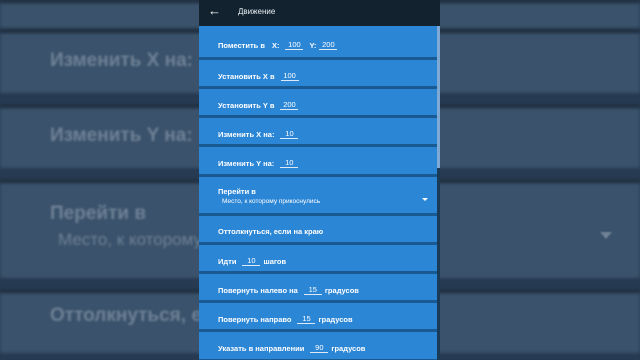 This screenshot has width=640, height=360. What do you see at coordinates (130, 239) in the screenshot?
I see `bg-label: Место, к которому` at bounding box center [130, 239].